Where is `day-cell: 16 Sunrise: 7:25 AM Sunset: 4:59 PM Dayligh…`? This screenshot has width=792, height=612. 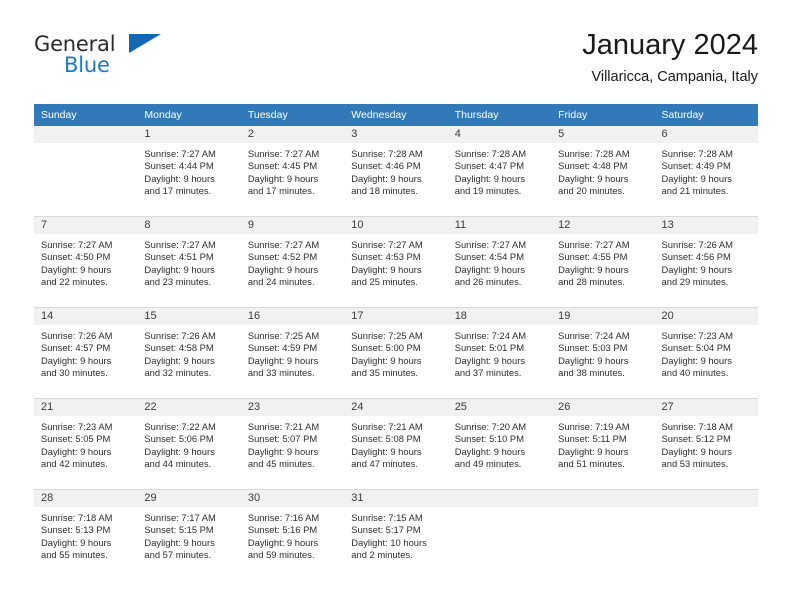 day-cell: 16 Sunrise: 7:25 AM Sunset: 4:59 PM Dayligh… is located at coordinates (292, 353).